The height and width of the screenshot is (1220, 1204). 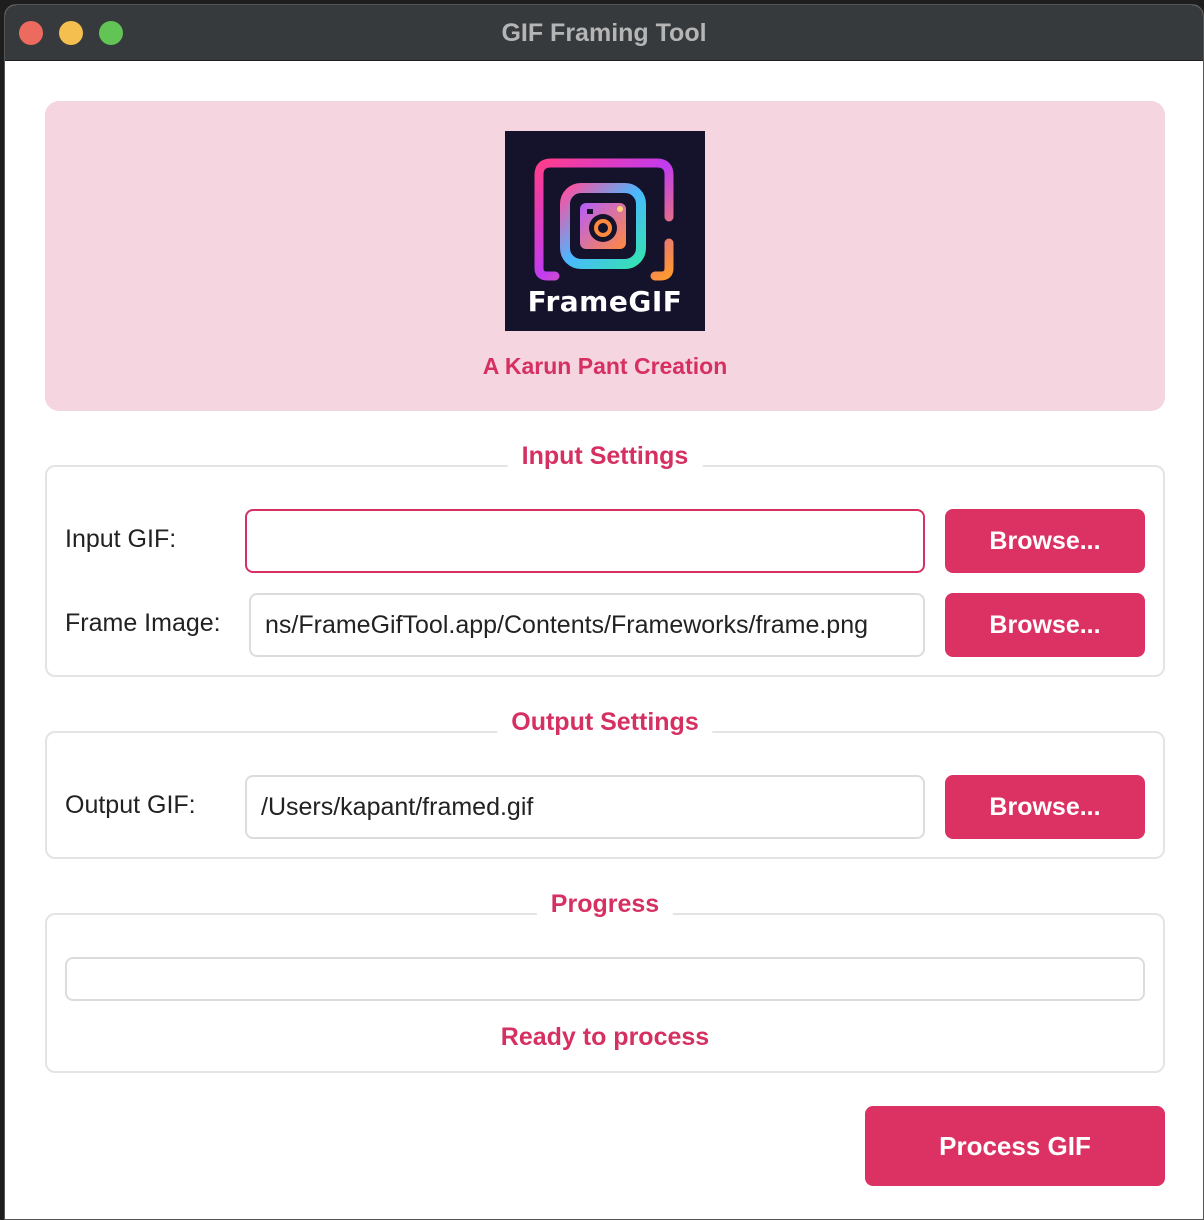 What do you see at coordinates (605, 456) in the screenshot?
I see `input-settings-title: Input Settings` at bounding box center [605, 456].